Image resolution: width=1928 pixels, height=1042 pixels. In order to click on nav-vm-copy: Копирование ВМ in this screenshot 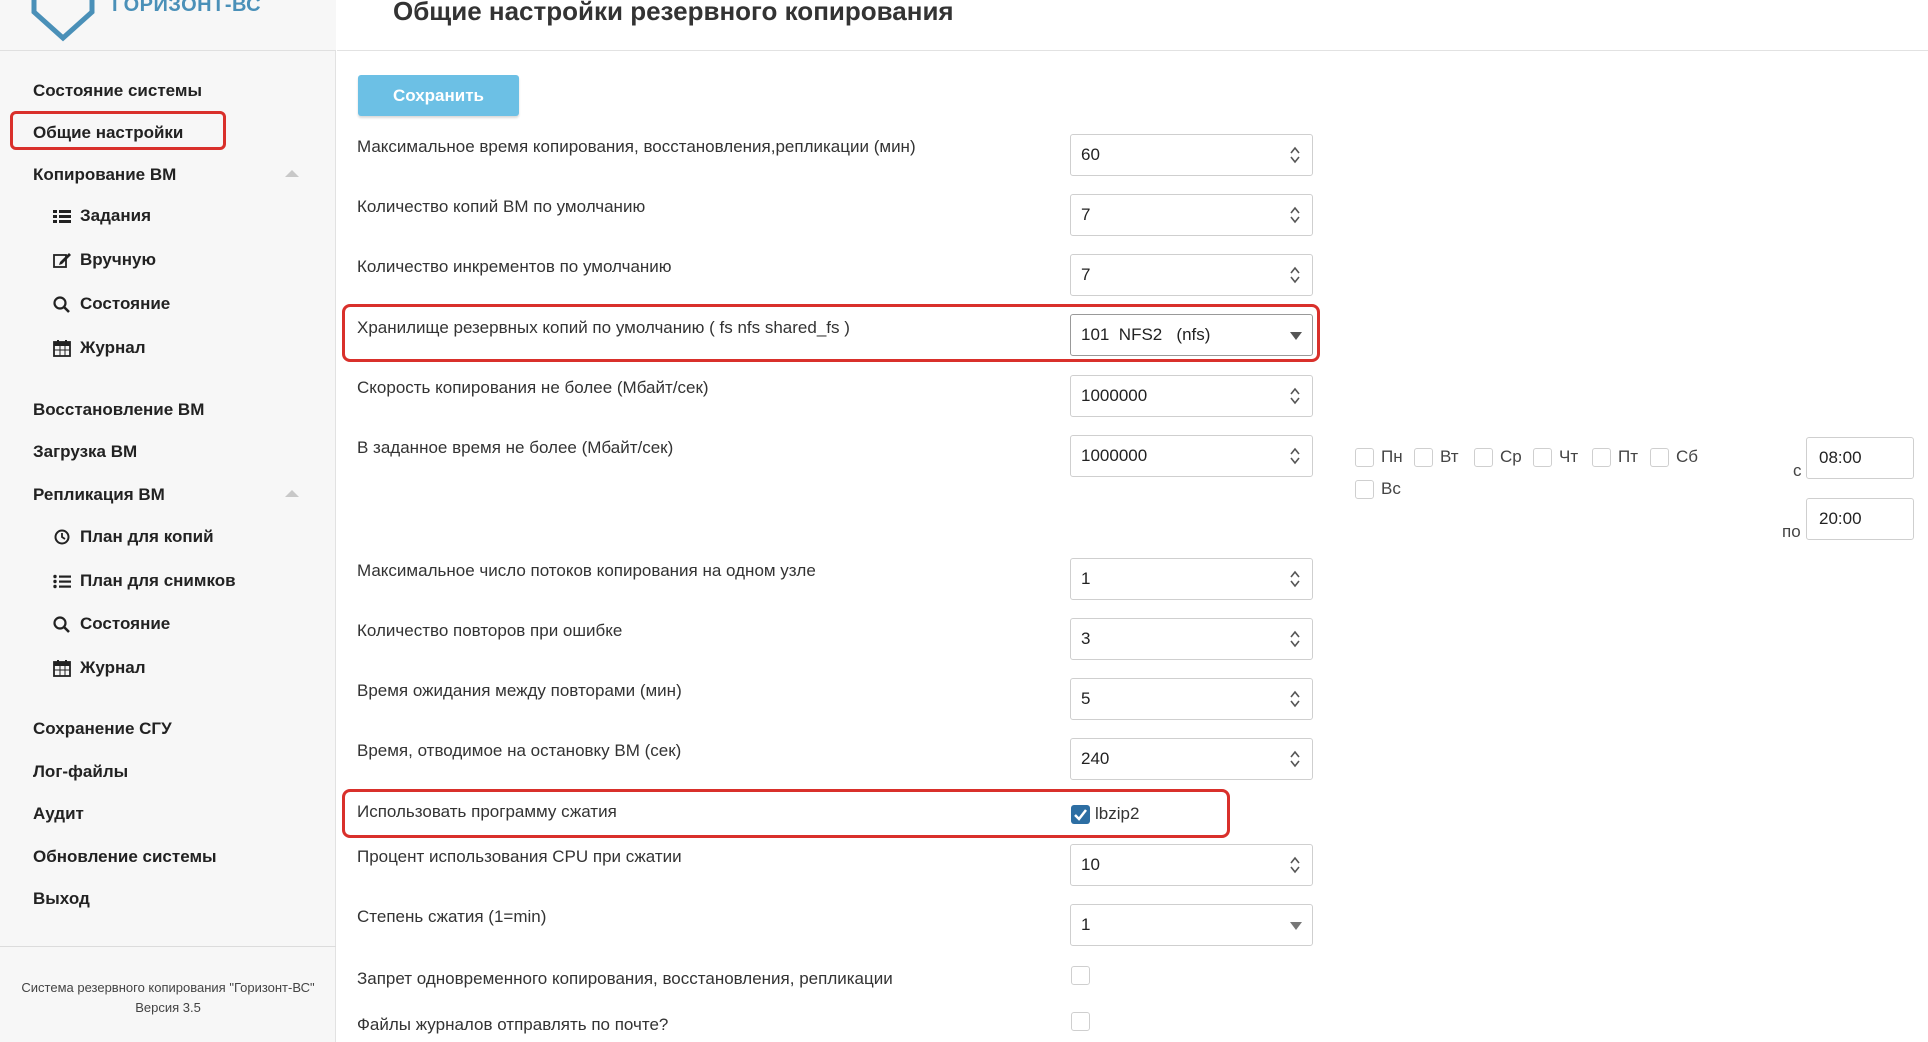, I will do `click(104, 175)`.